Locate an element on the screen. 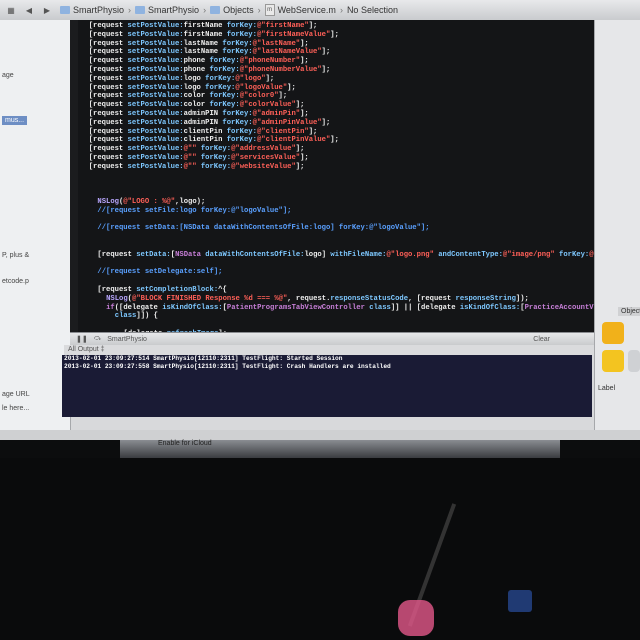 The image size is (640, 640). blue-object is located at coordinates (520, 601).